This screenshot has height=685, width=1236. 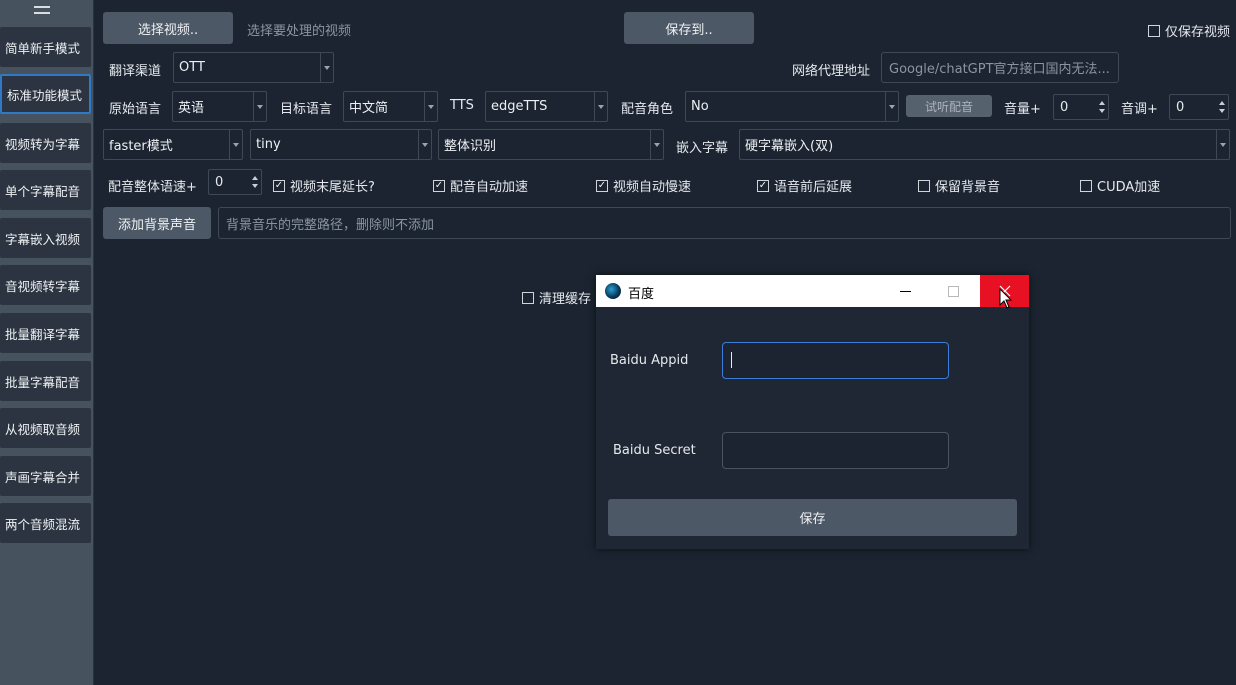 I want to click on preview-dubbing-button: 试听配音, so click(x=949, y=106).